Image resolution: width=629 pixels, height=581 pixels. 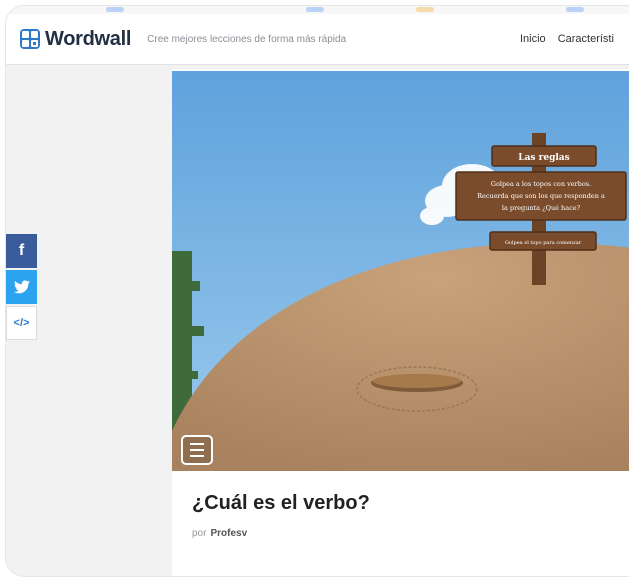 I want to click on embed-button: </>, so click(x=21, y=323).